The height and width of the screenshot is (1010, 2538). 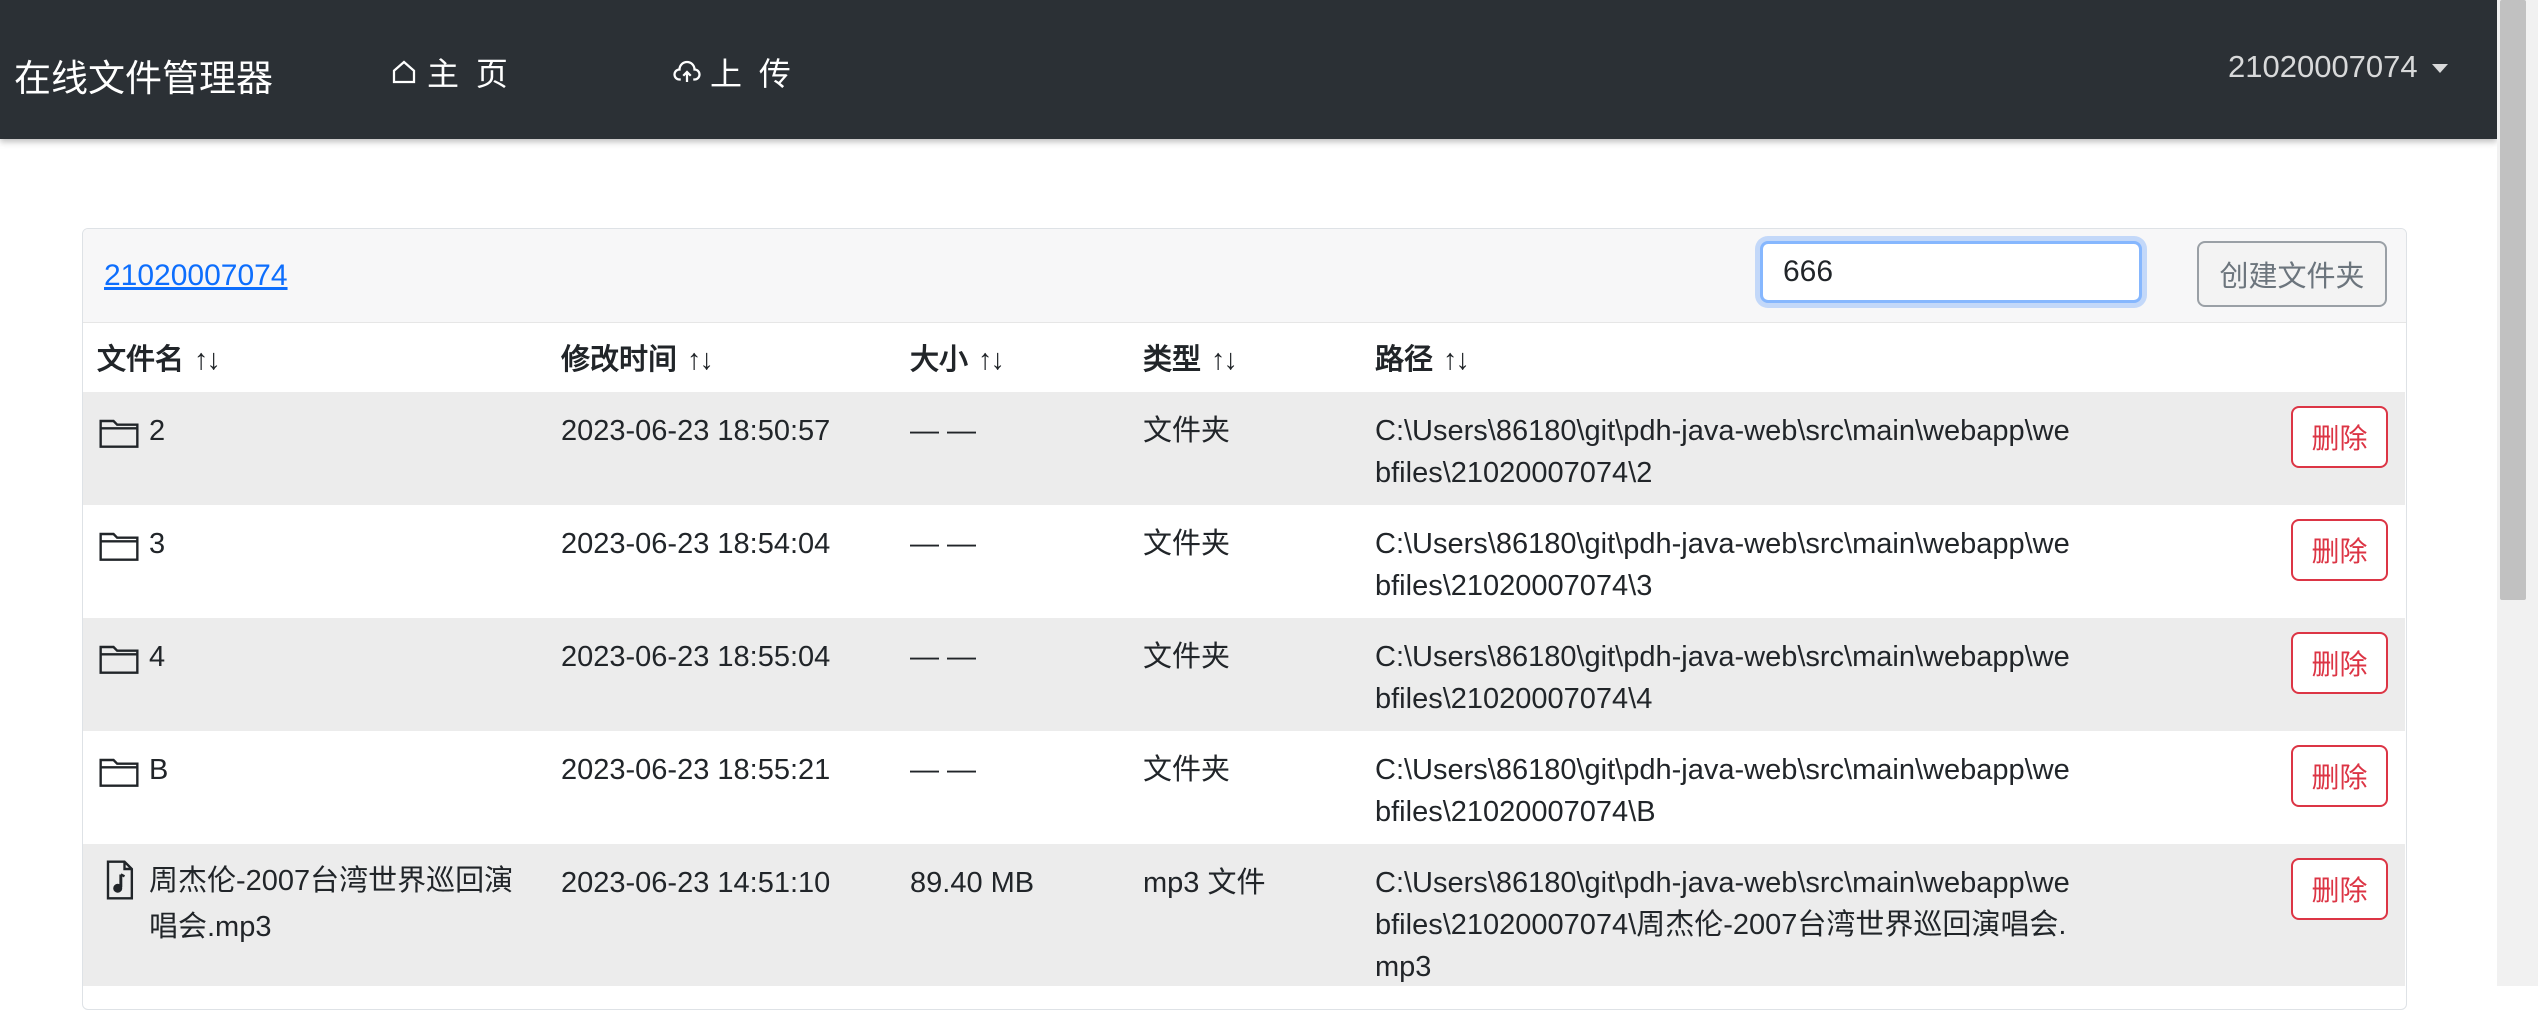 I want to click on user-dropdown: 21020007074, so click(x=2338, y=67).